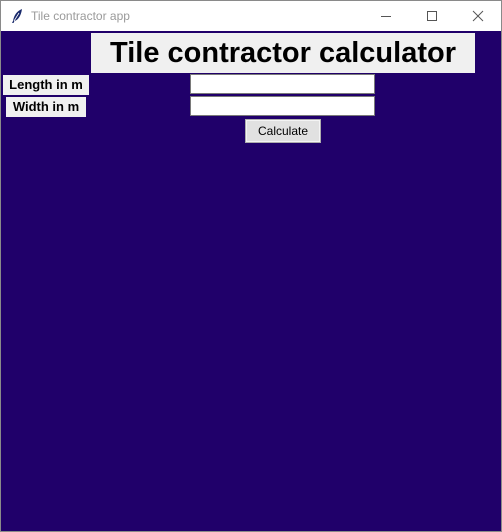 The width and height of the screenshot is (502, 532). I want to click on maximize-icon, so click(432, 16).